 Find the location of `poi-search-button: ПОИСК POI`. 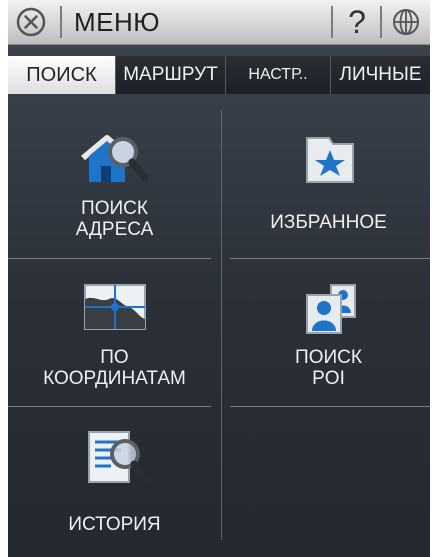

poi-search-button: ПОИСК POI is located at coordinates (326, 333).